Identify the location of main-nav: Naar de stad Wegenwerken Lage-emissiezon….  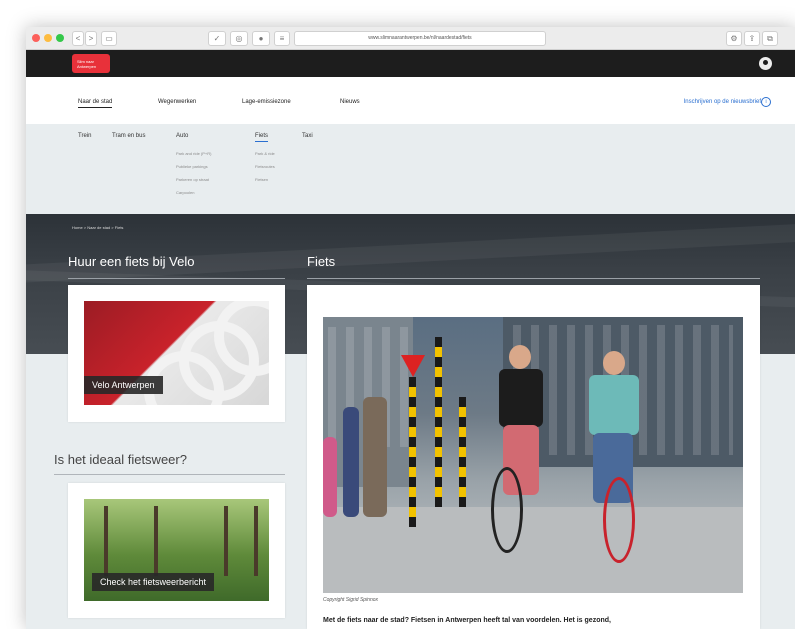
(410, 100).